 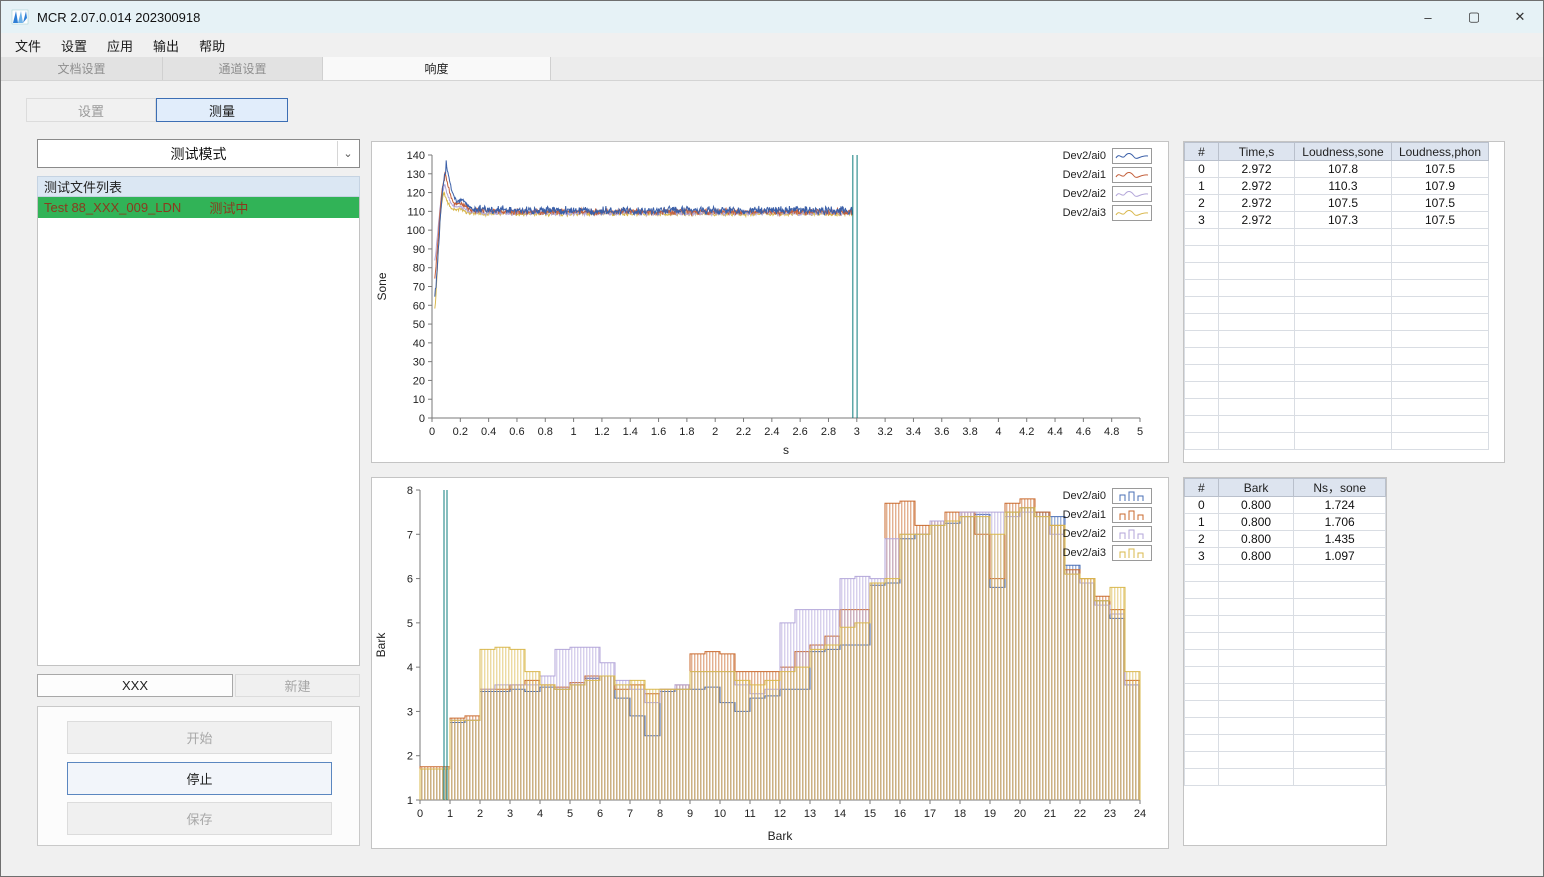 What do you see at coordinates (120, 45) in the screenshot?
I see `menu-item-2: 应用` at bounding box center [120, 45].